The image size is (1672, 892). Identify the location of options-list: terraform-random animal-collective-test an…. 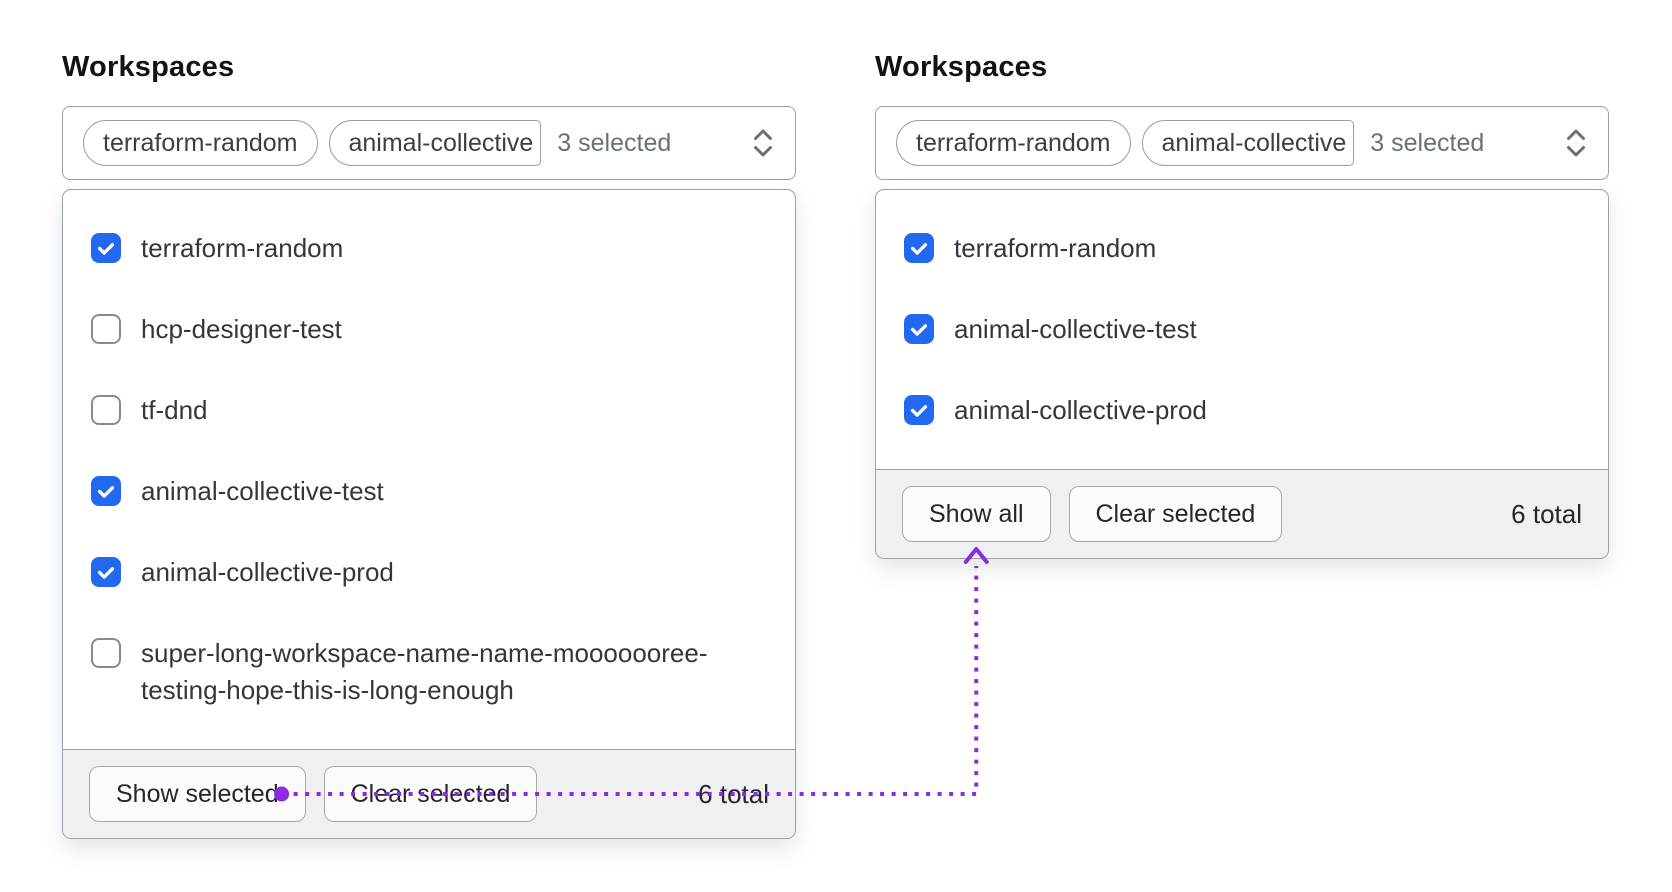
(1242, 329).